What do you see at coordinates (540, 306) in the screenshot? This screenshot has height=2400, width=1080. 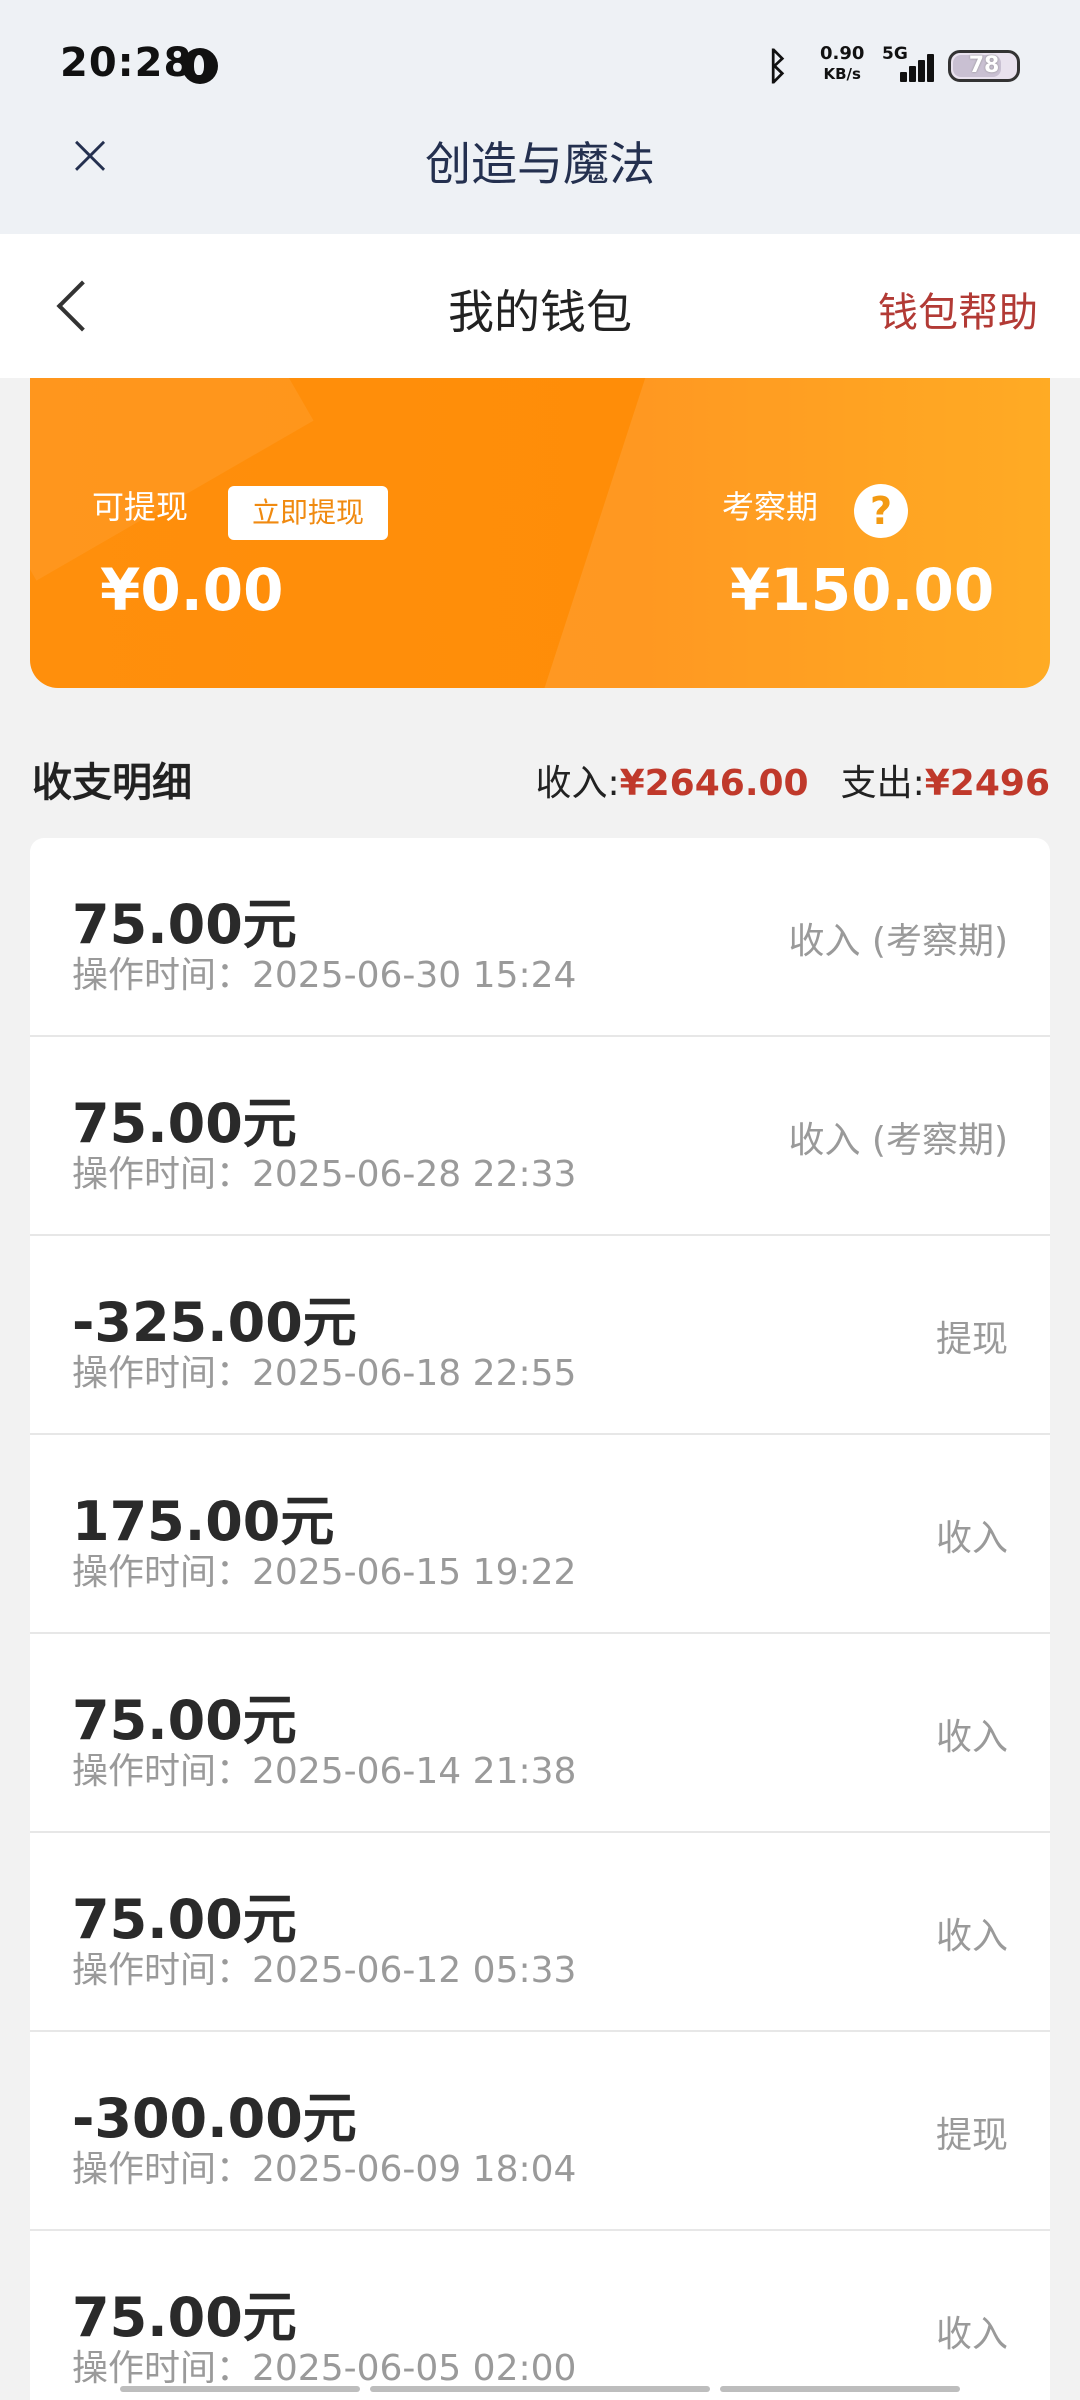 I see `nav-header: 我的钱包 钱包帮助` at bounding box center [540, 306].